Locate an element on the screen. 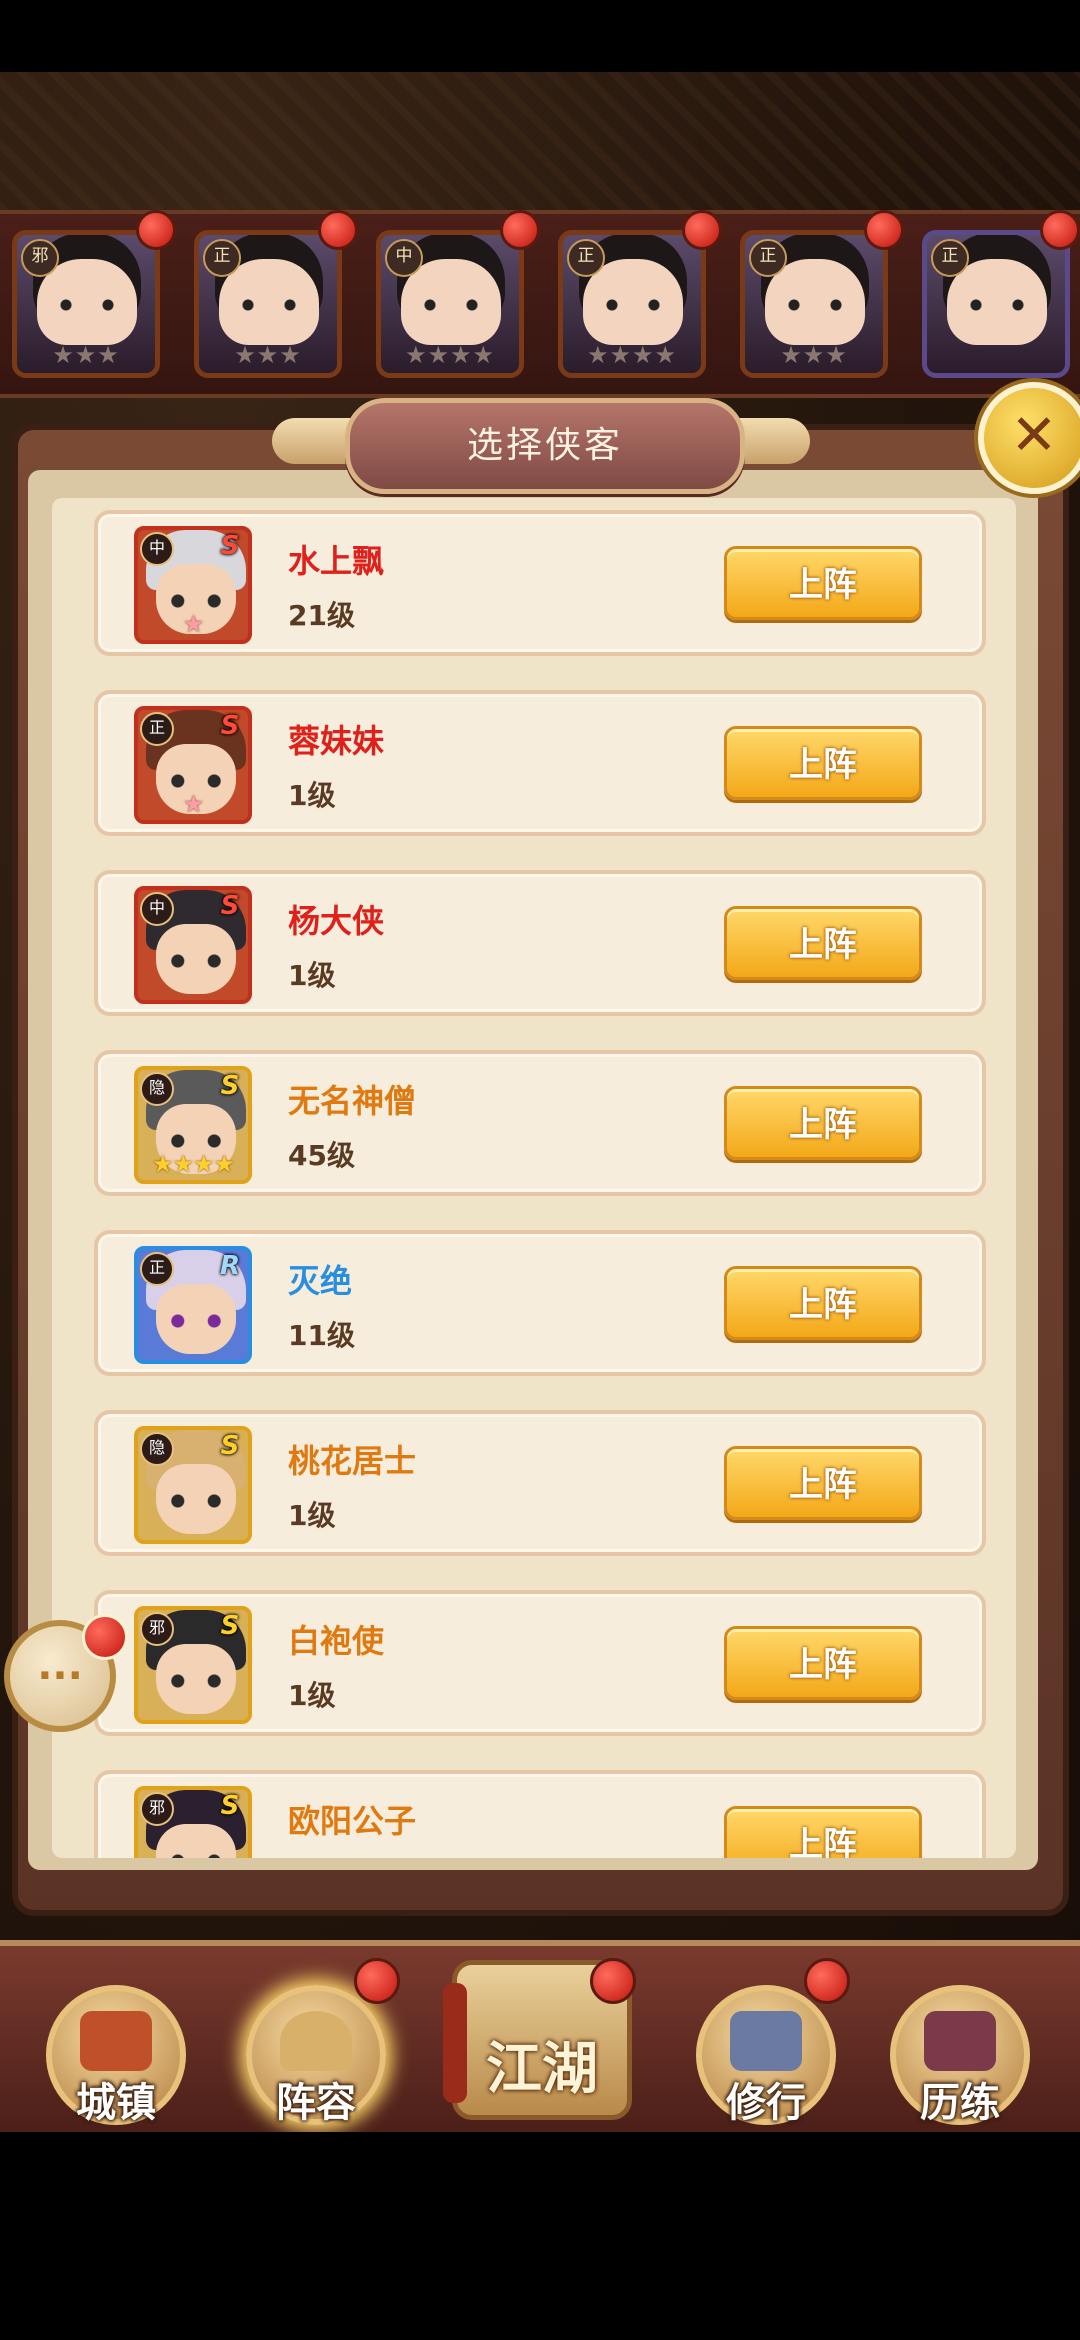  panel-title: 选择侠客 is located at coordinates (544, 445).